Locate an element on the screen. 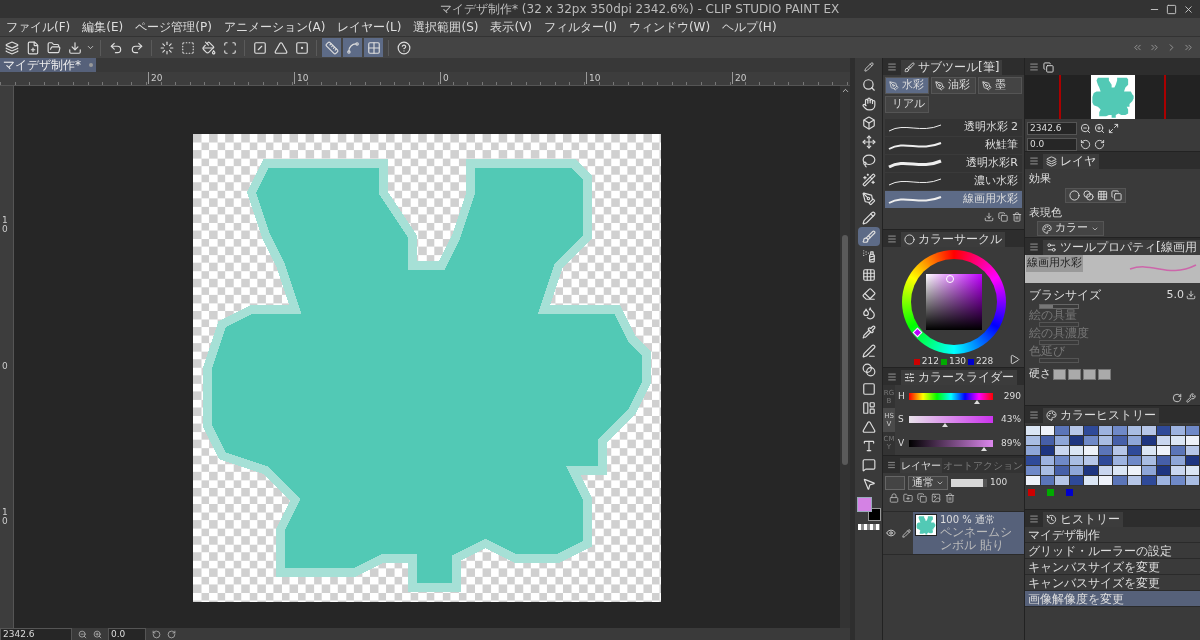 Image resolution: width=1200 pixels, height=640 pixels. tool-button is located at coordinates (868, 236).